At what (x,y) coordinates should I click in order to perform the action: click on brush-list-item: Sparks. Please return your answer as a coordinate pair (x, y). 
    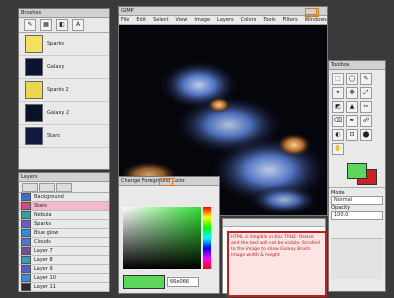
    Looking at the image, I should click on (64, 44).